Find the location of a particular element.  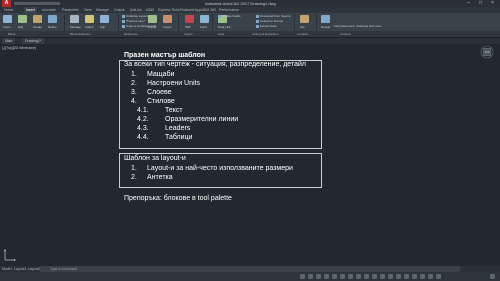

create-icon is located at coordinates (37, 19).